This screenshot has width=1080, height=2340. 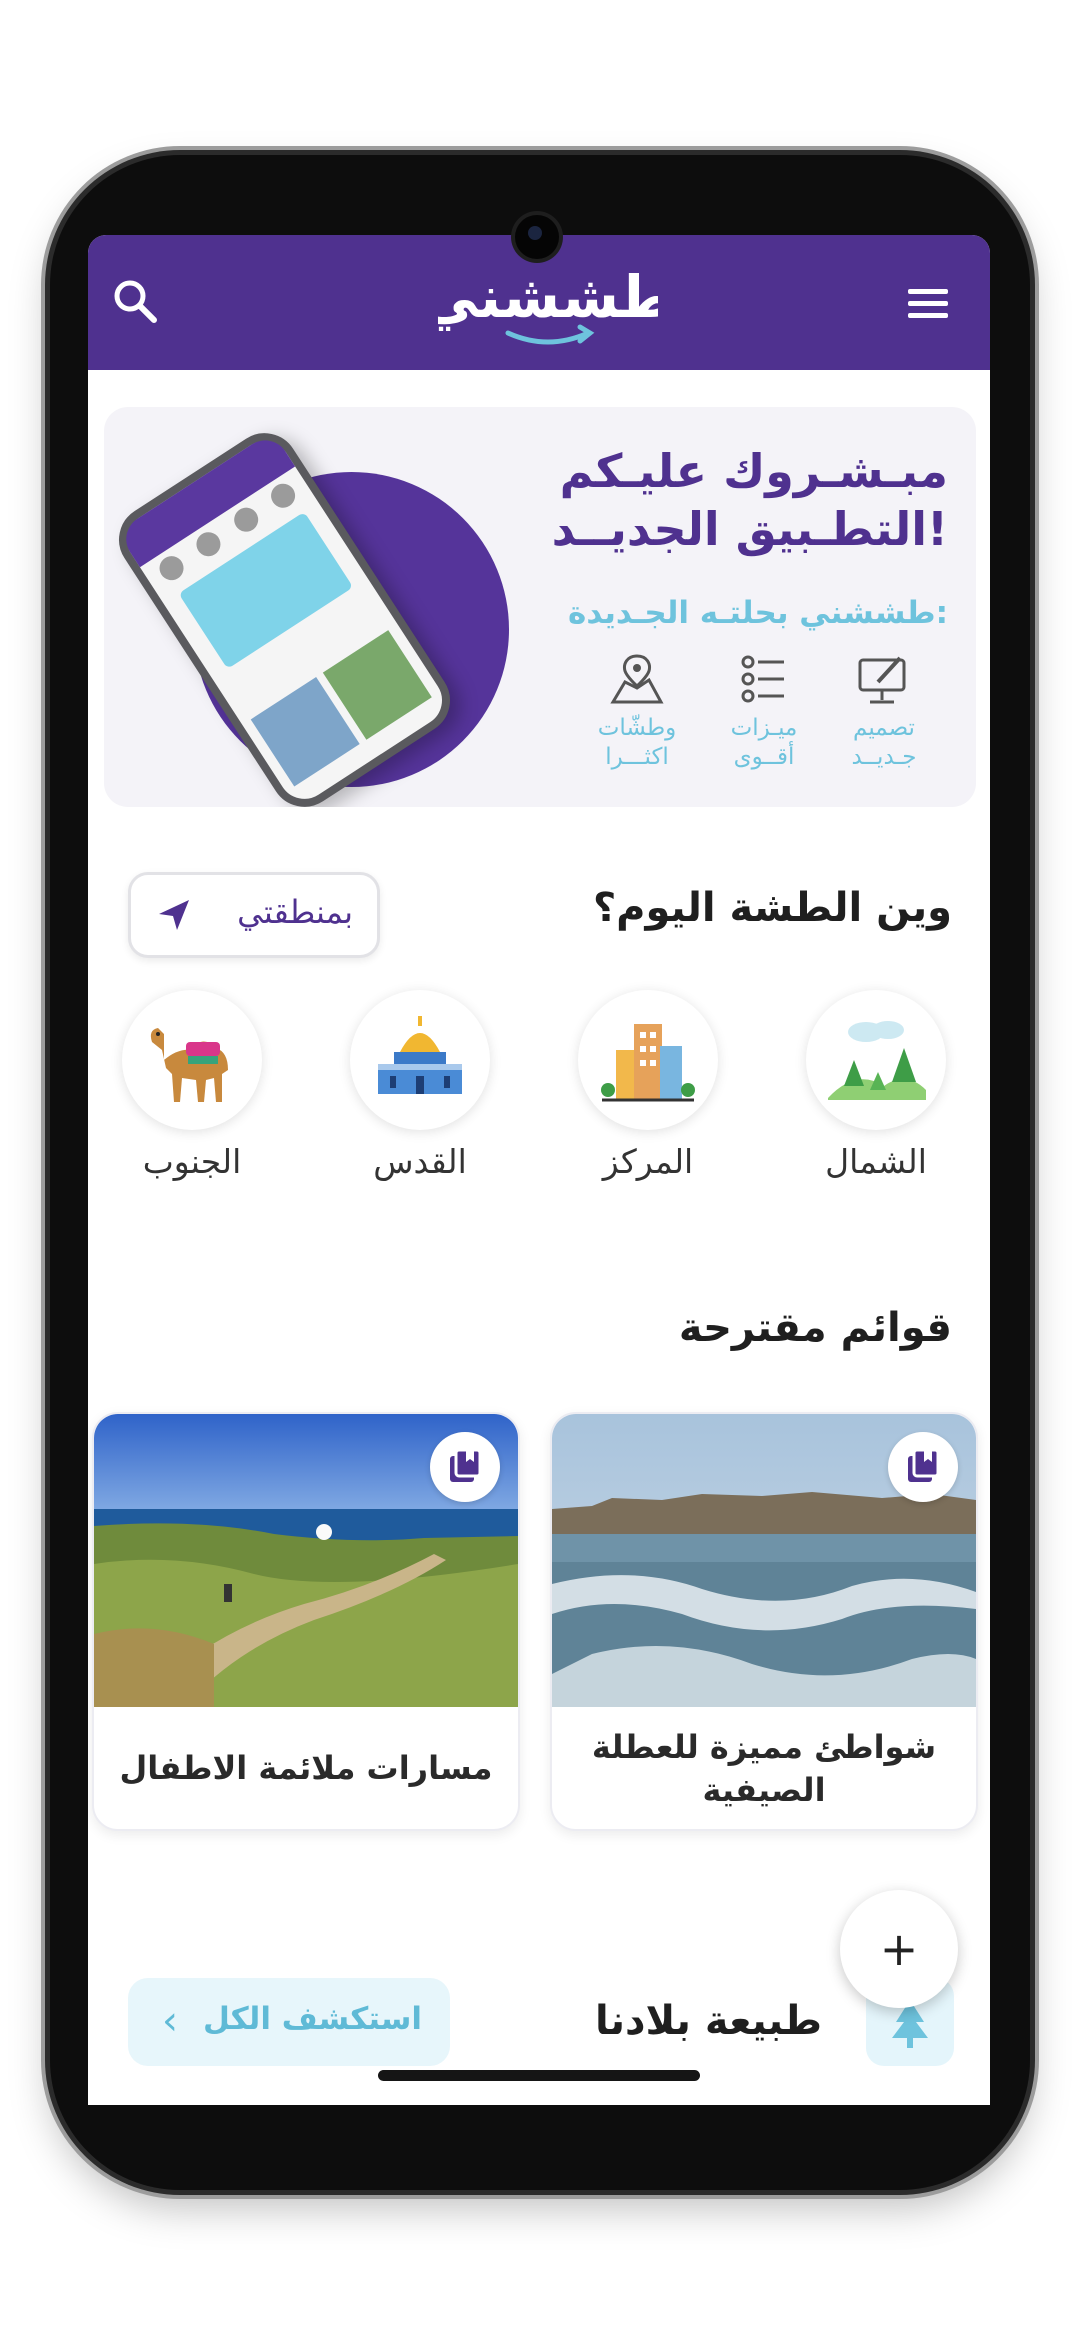 What do you see at coordinates (815, 1328) in the screenshot?
I see `suggested-lists-title: قوائم مقترحة` at bounding box center [815, 1328].